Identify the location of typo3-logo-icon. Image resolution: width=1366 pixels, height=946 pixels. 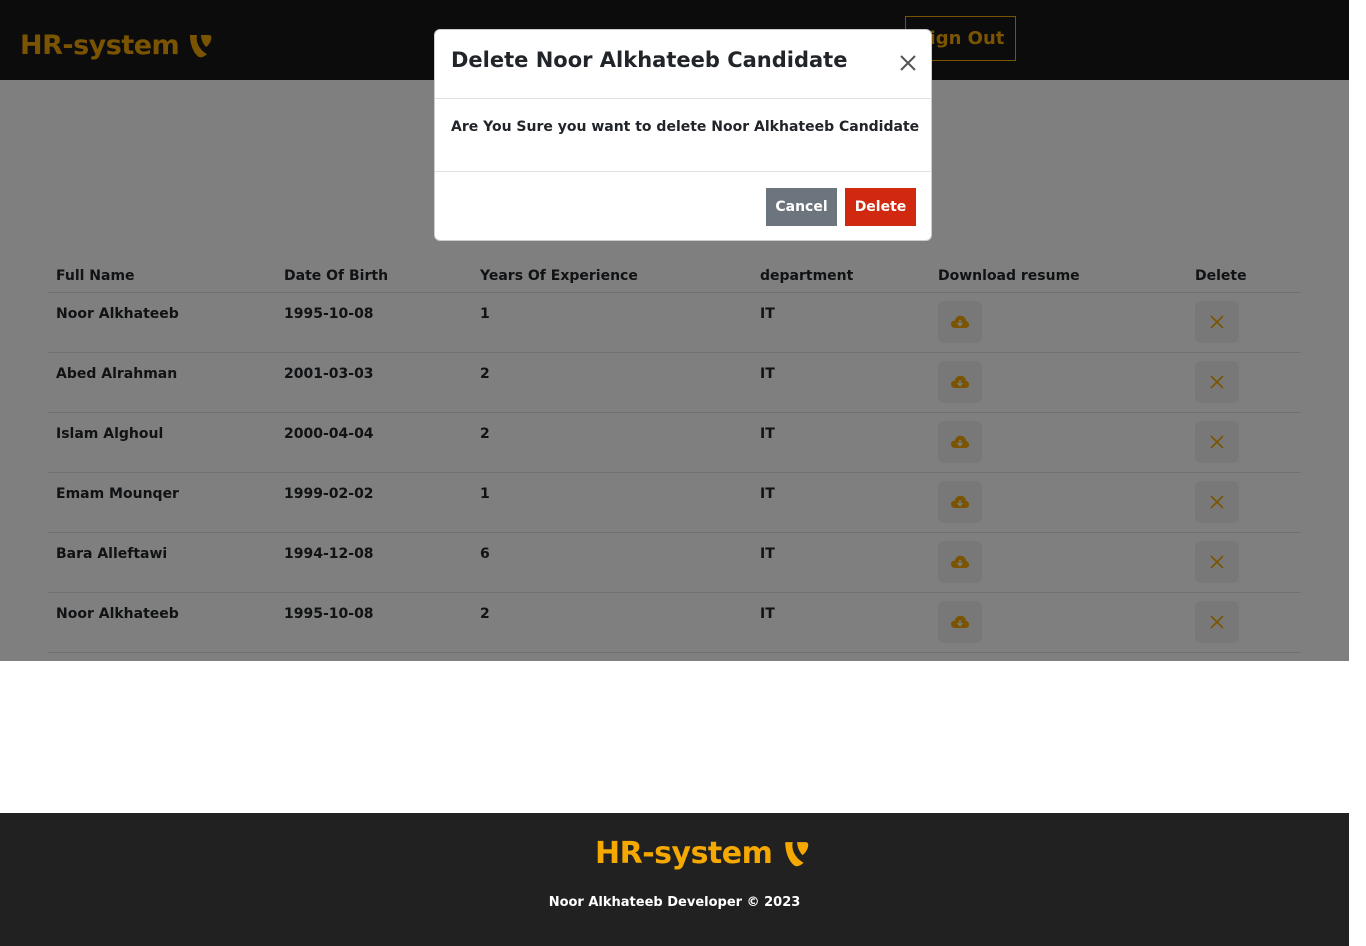
(796, 854).